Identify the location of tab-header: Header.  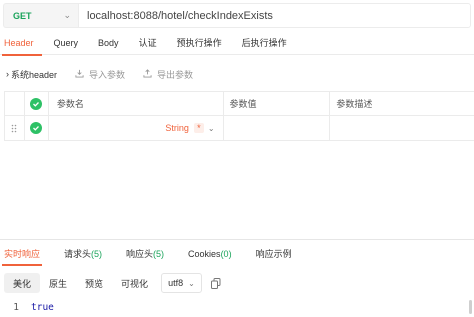
(22, 43).